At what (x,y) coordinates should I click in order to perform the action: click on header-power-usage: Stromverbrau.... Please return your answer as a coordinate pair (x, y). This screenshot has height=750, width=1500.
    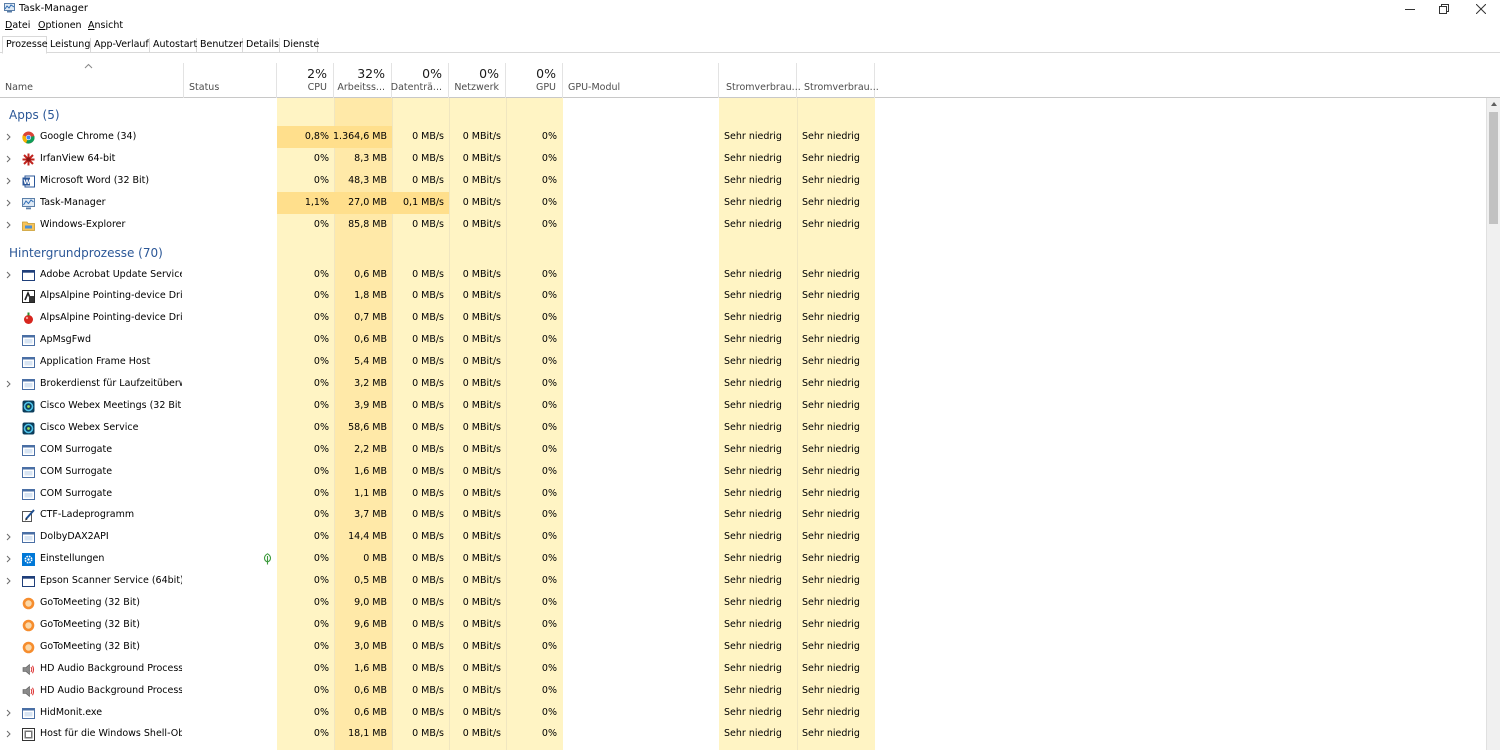
    Looking at the image, I should click on (760, 80).